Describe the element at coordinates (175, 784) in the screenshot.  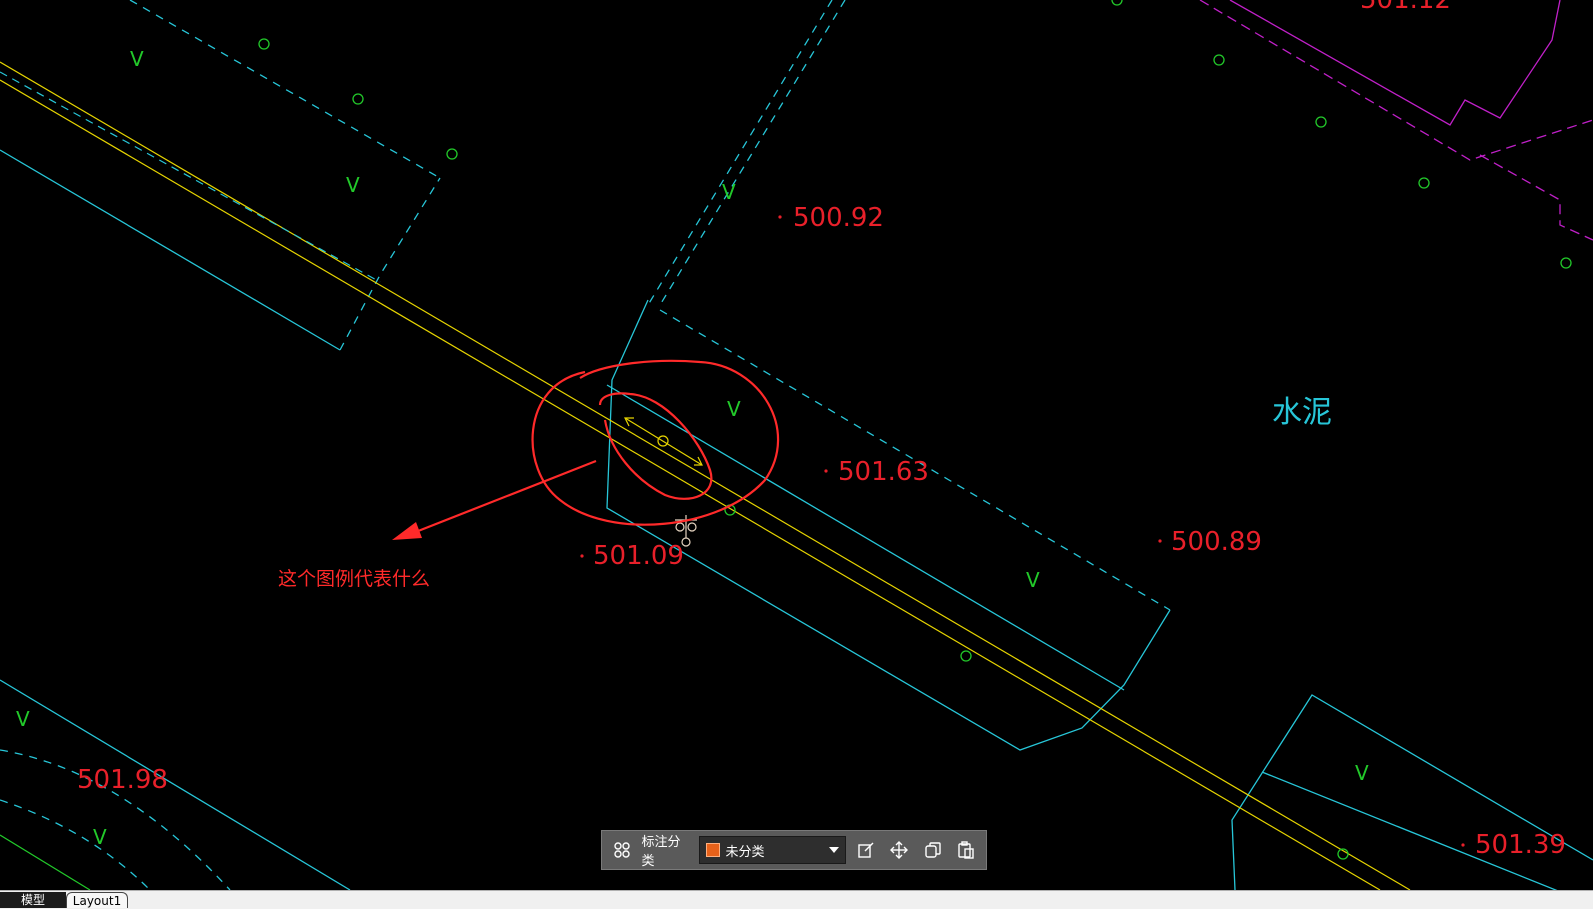
I see `lower-left-edge` at that location.